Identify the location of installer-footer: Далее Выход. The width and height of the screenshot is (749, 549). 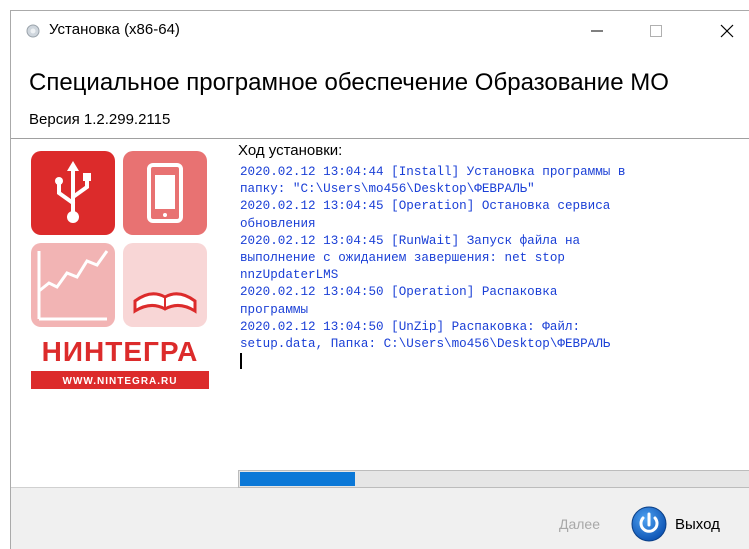
(380, 518).